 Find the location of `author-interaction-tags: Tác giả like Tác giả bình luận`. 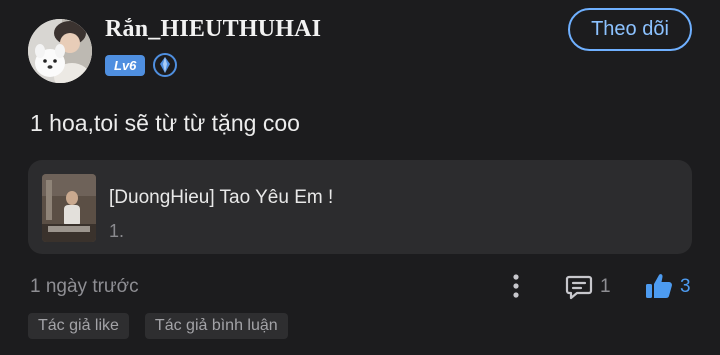

author-interaction-tags: Tác giả like Tác giả bình luận is located at coordinates (158, 326).